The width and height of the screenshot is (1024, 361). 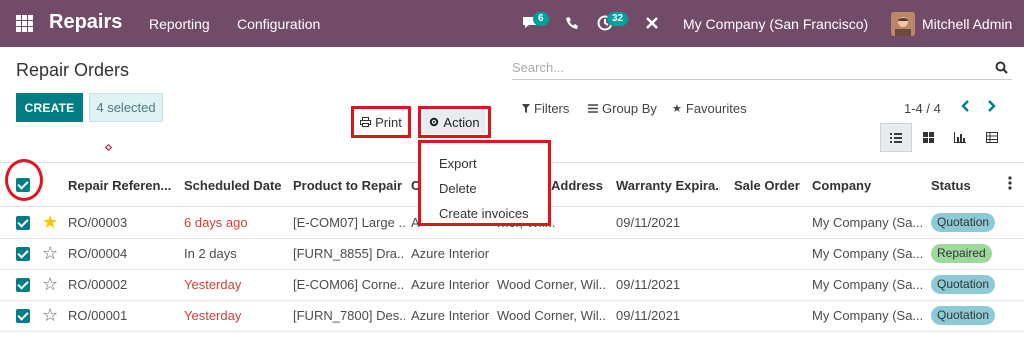 I want to click on col-address: Address, so click(x=577, y=185).